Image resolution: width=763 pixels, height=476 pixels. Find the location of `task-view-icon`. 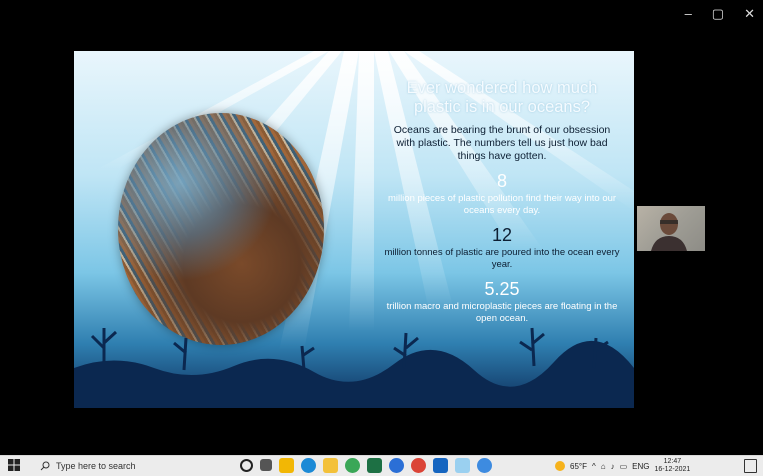

task-view-icon is located at coordinates (266, 465).